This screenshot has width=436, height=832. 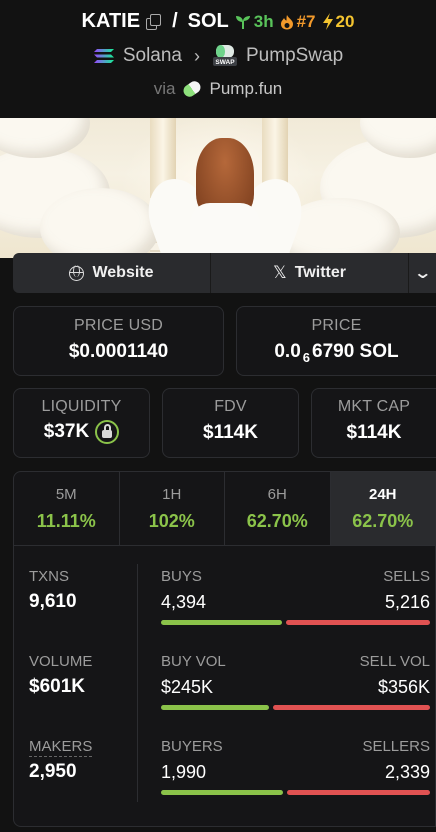 What do you see at coordinates (193, 661) in the screenshot?
I see `buy-volume-label: BUY VOL` at bounding box center [193, 661].